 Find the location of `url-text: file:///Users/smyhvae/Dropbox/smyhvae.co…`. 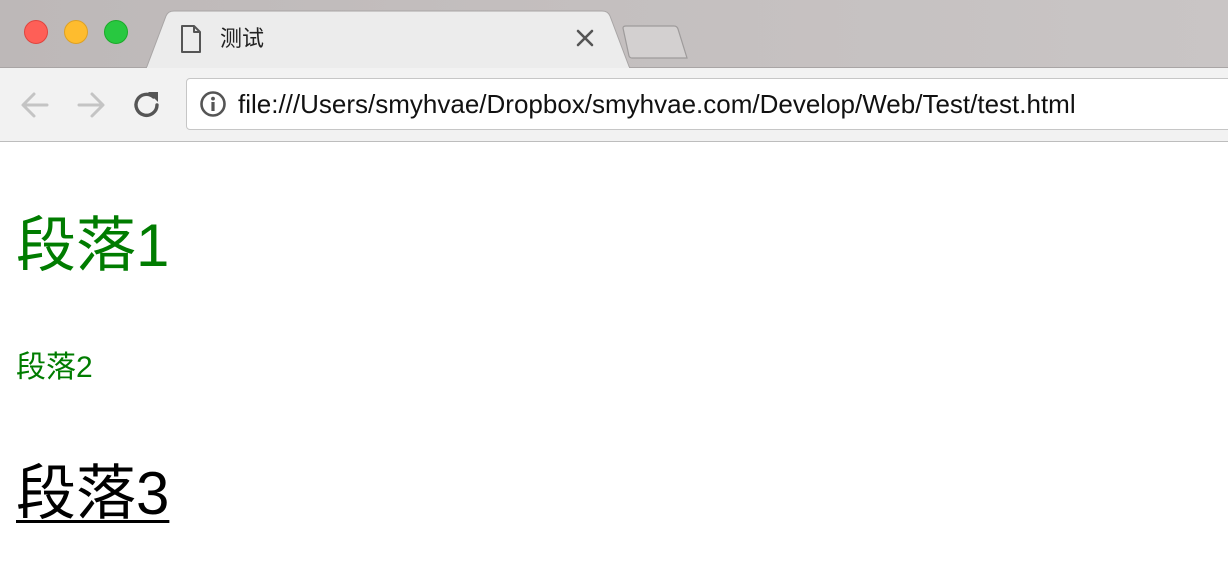

url-text: file:///Users/smyhvae/Dropbox/smyhvae.co… is located at coordinates (657, 104).